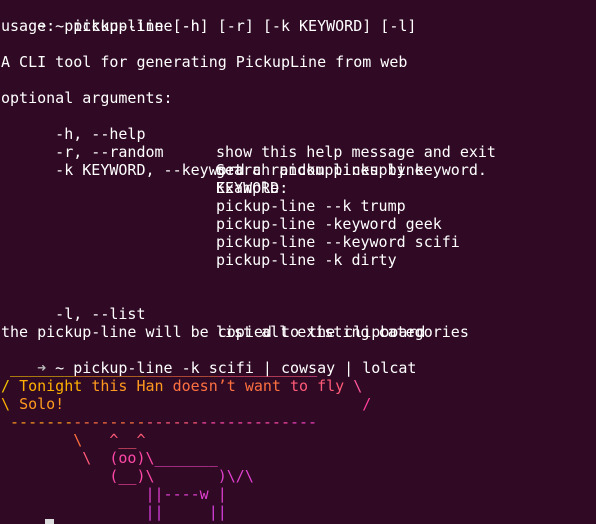 The height and width of the screenshot is (524, 596). What do you see at coordinates (49, 521) in the screenshot?
I see `terminal-cursor` at bounding box center [49, 521].